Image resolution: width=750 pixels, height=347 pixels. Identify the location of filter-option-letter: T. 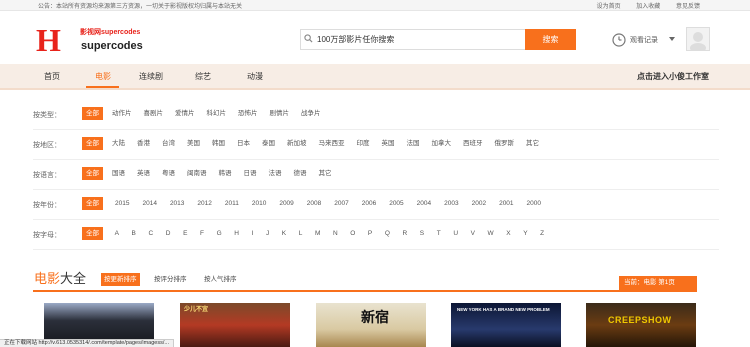
(439, 233).